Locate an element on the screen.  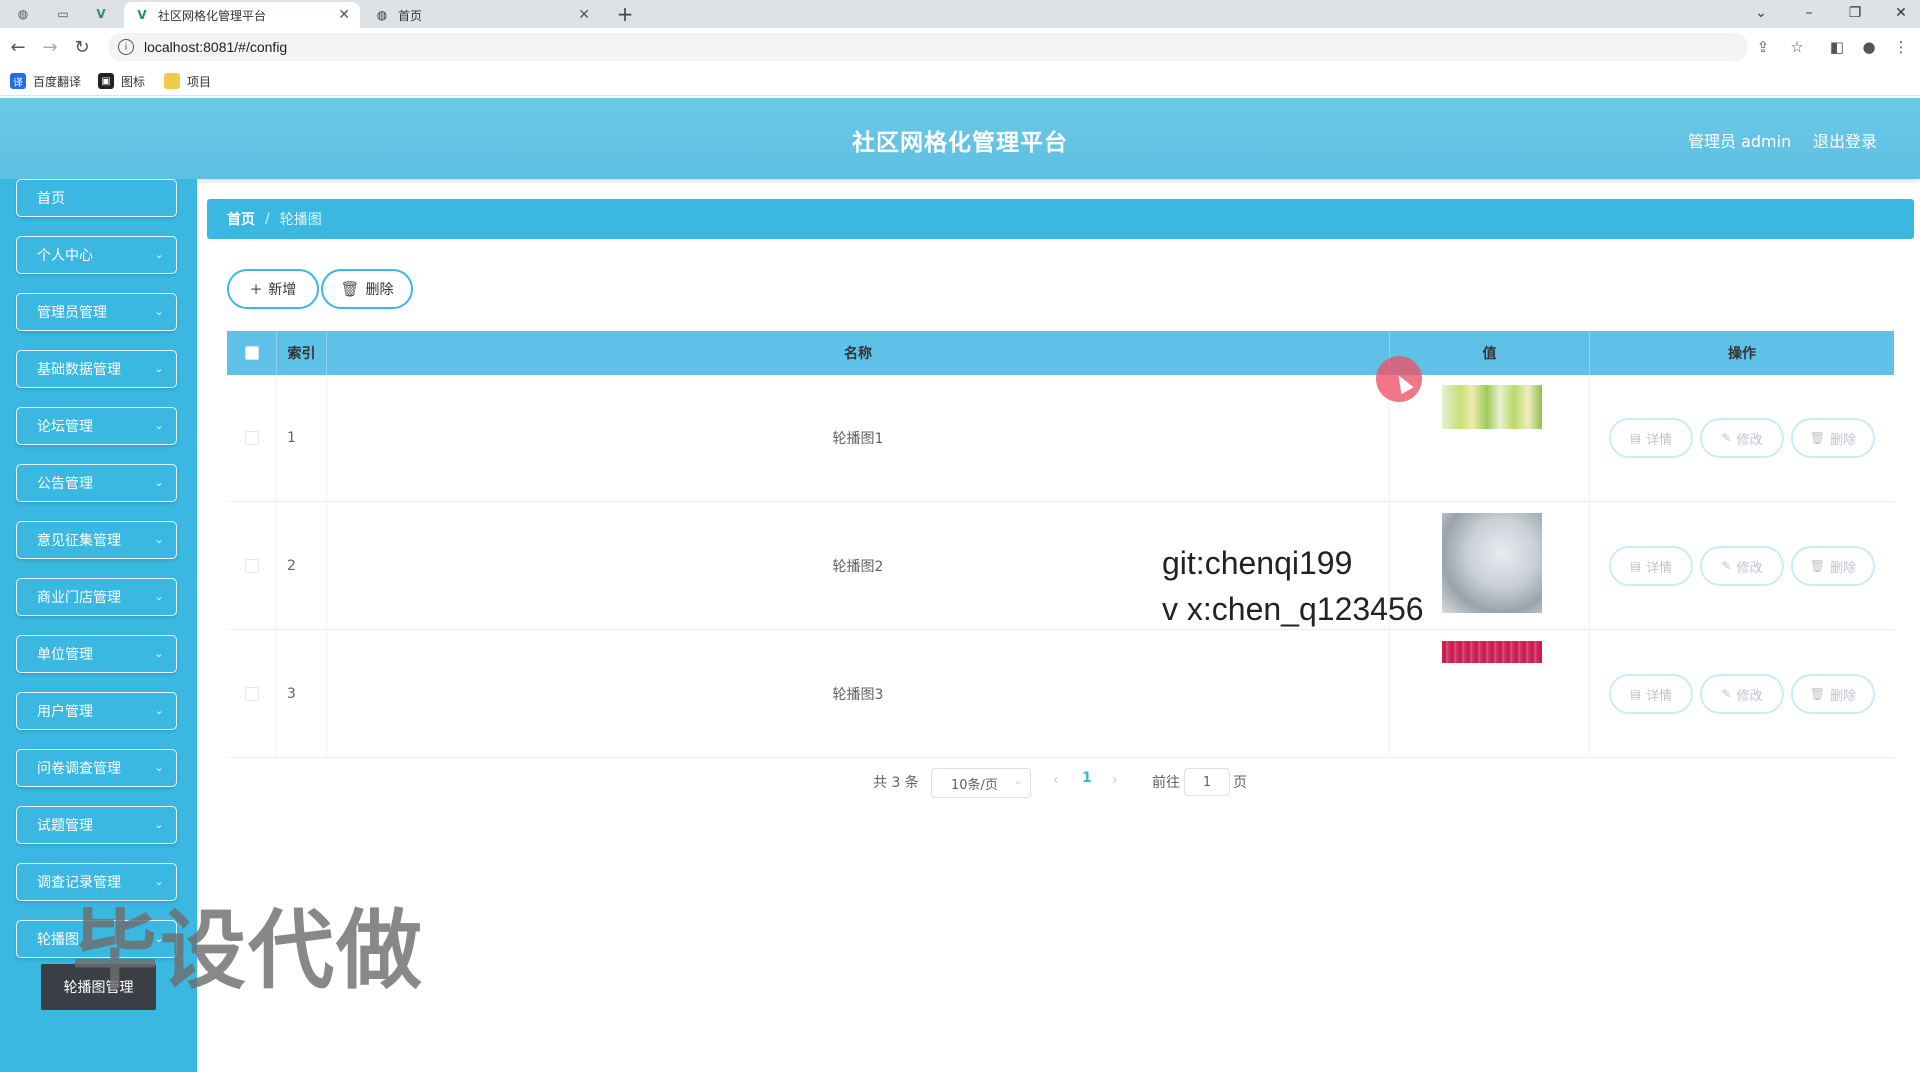
next-page-button: › is located at coordinates (1115, 780).